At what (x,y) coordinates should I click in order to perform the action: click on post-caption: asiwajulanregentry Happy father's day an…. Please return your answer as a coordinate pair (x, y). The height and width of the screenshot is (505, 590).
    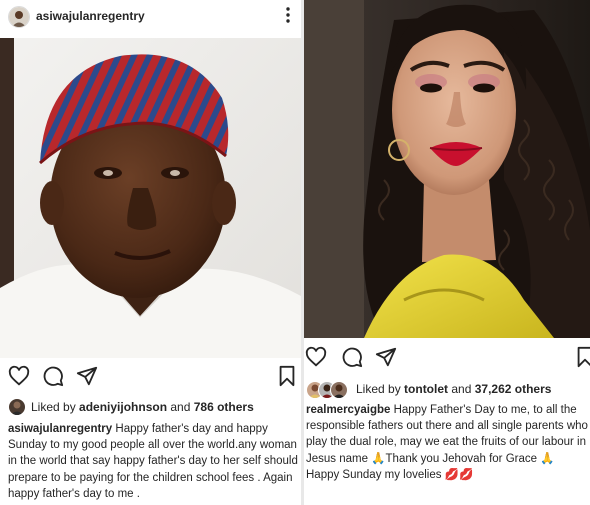
    Looking at the image, I should click on (153, 461).